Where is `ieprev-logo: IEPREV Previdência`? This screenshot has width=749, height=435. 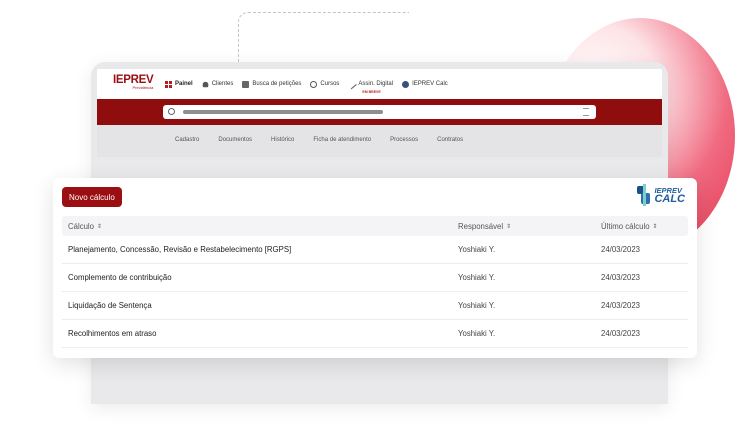 ieprev-logo: IEPREV Previdência is located at coordinates (133, 82).